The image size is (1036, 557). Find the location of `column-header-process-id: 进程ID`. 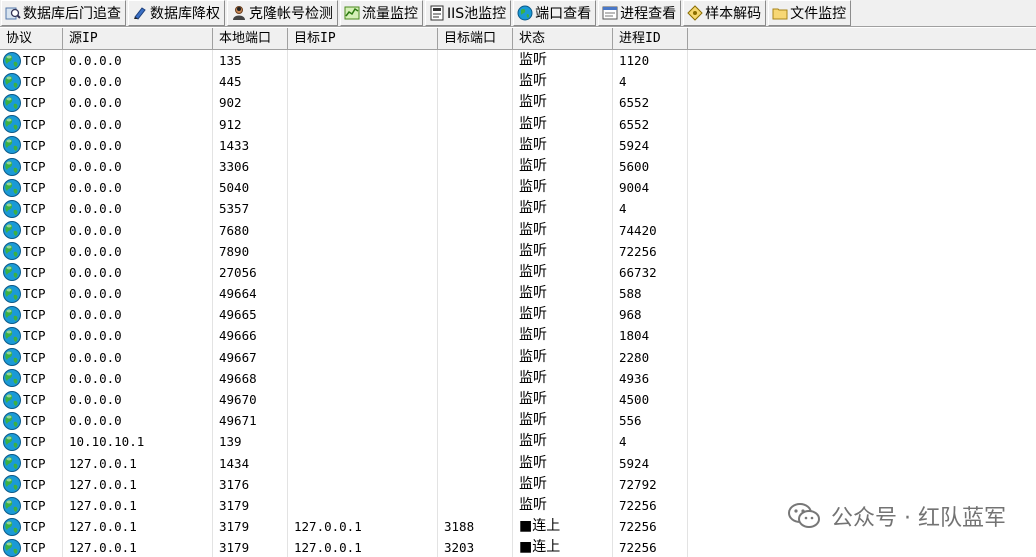

column-header-process-id: 进程ID is located at coordinates (650, 39).